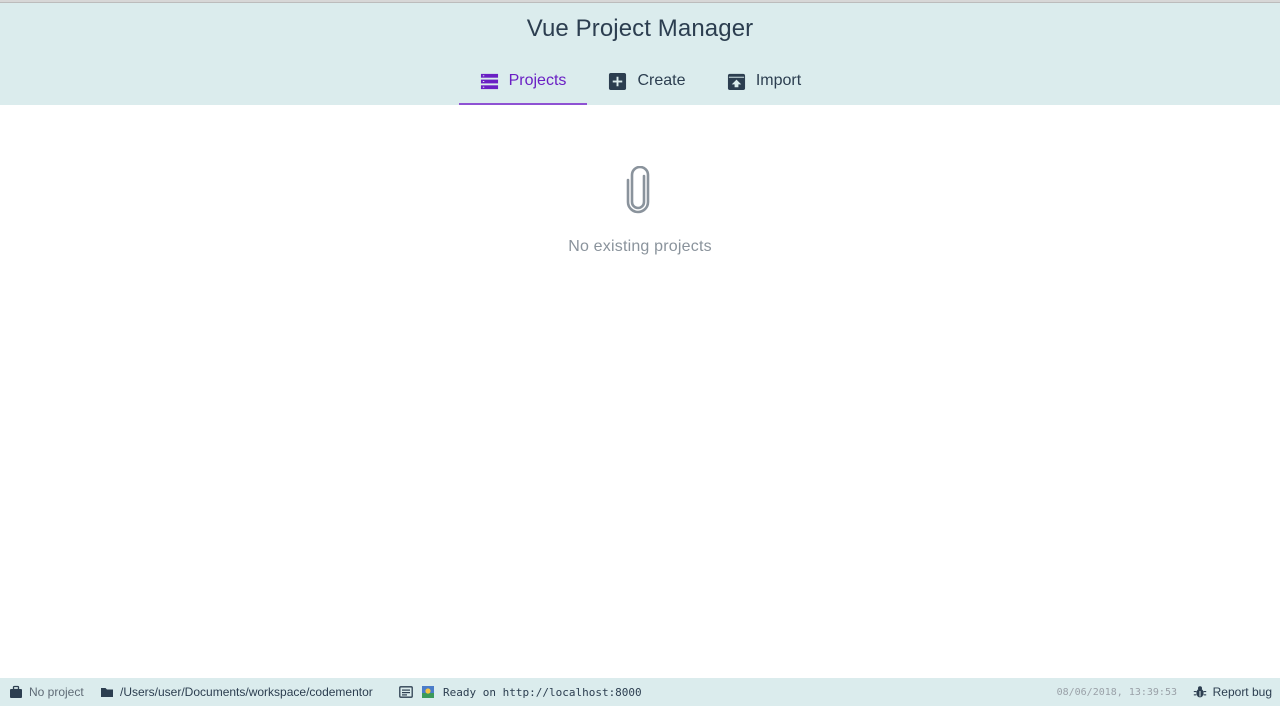 Image resolution: width=1280 pixels, height=706 pixels. I want to click on console-icon, so click(406, 692).